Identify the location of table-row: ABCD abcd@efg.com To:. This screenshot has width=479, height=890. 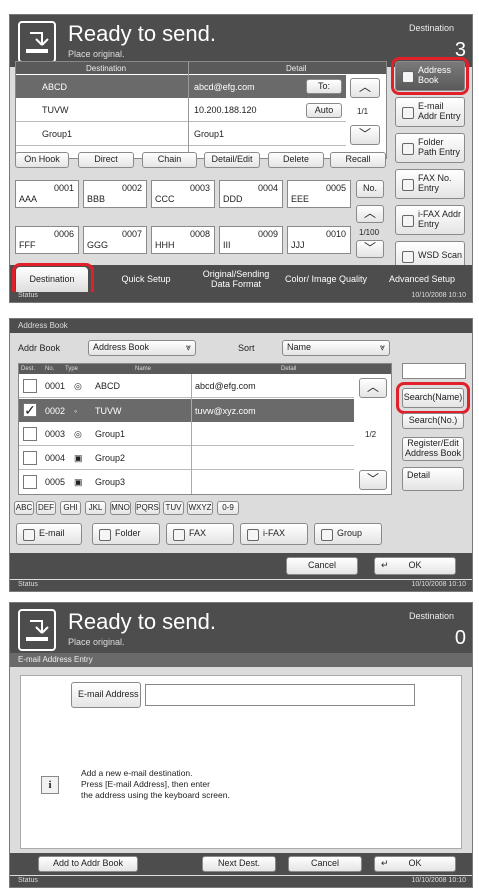
(181, 86).